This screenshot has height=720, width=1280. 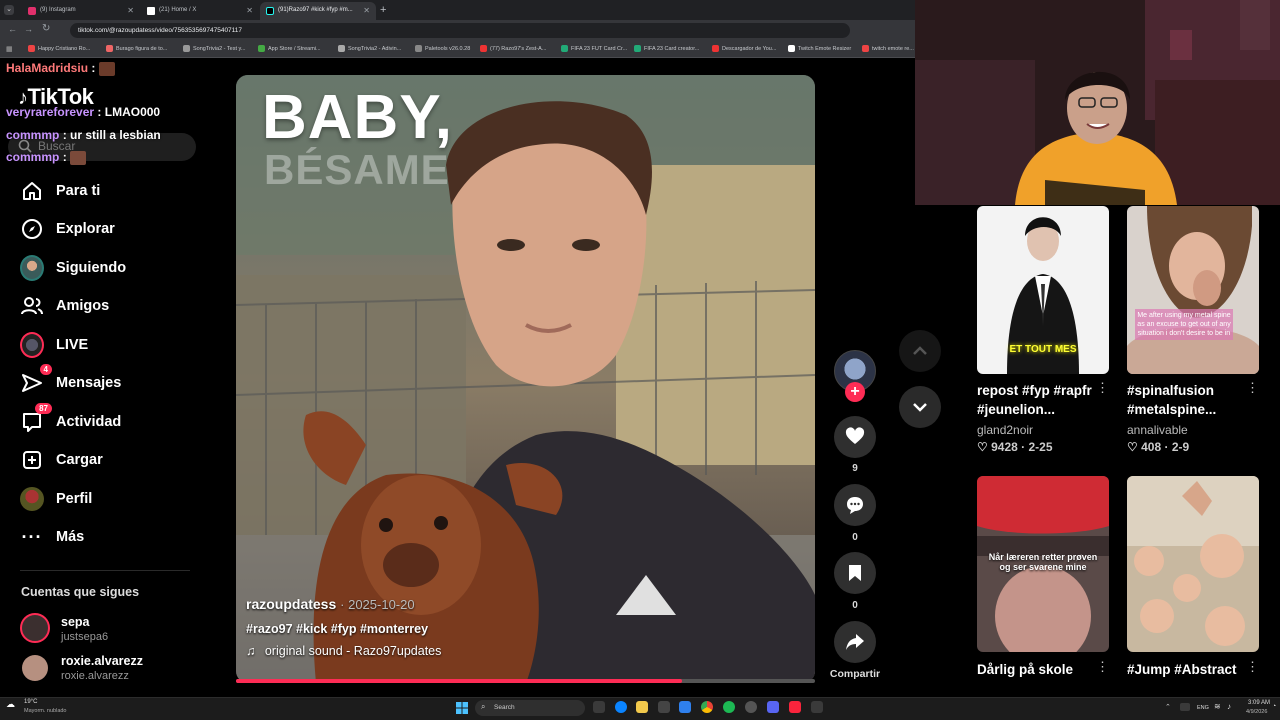 I want to click on send-icon: 4, so click(x=36, y=379).